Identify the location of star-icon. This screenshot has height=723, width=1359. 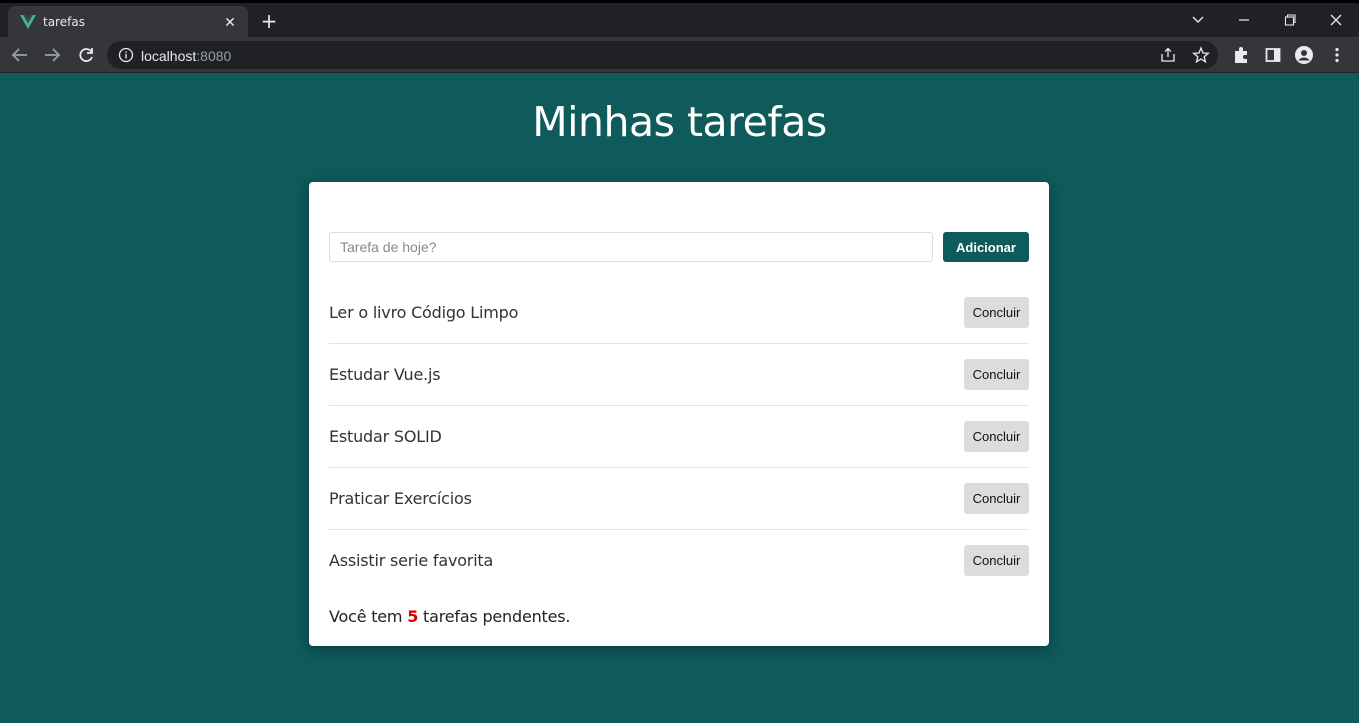
(1201, 55).